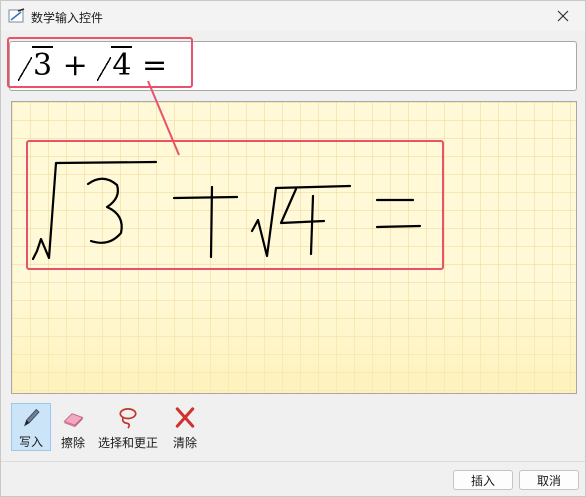 The height and width of the screenshot is (497, 586). Describe the element at coordinates (72, 443) in the screenshot. I see `tool-erase-label: 擦除` at that location.